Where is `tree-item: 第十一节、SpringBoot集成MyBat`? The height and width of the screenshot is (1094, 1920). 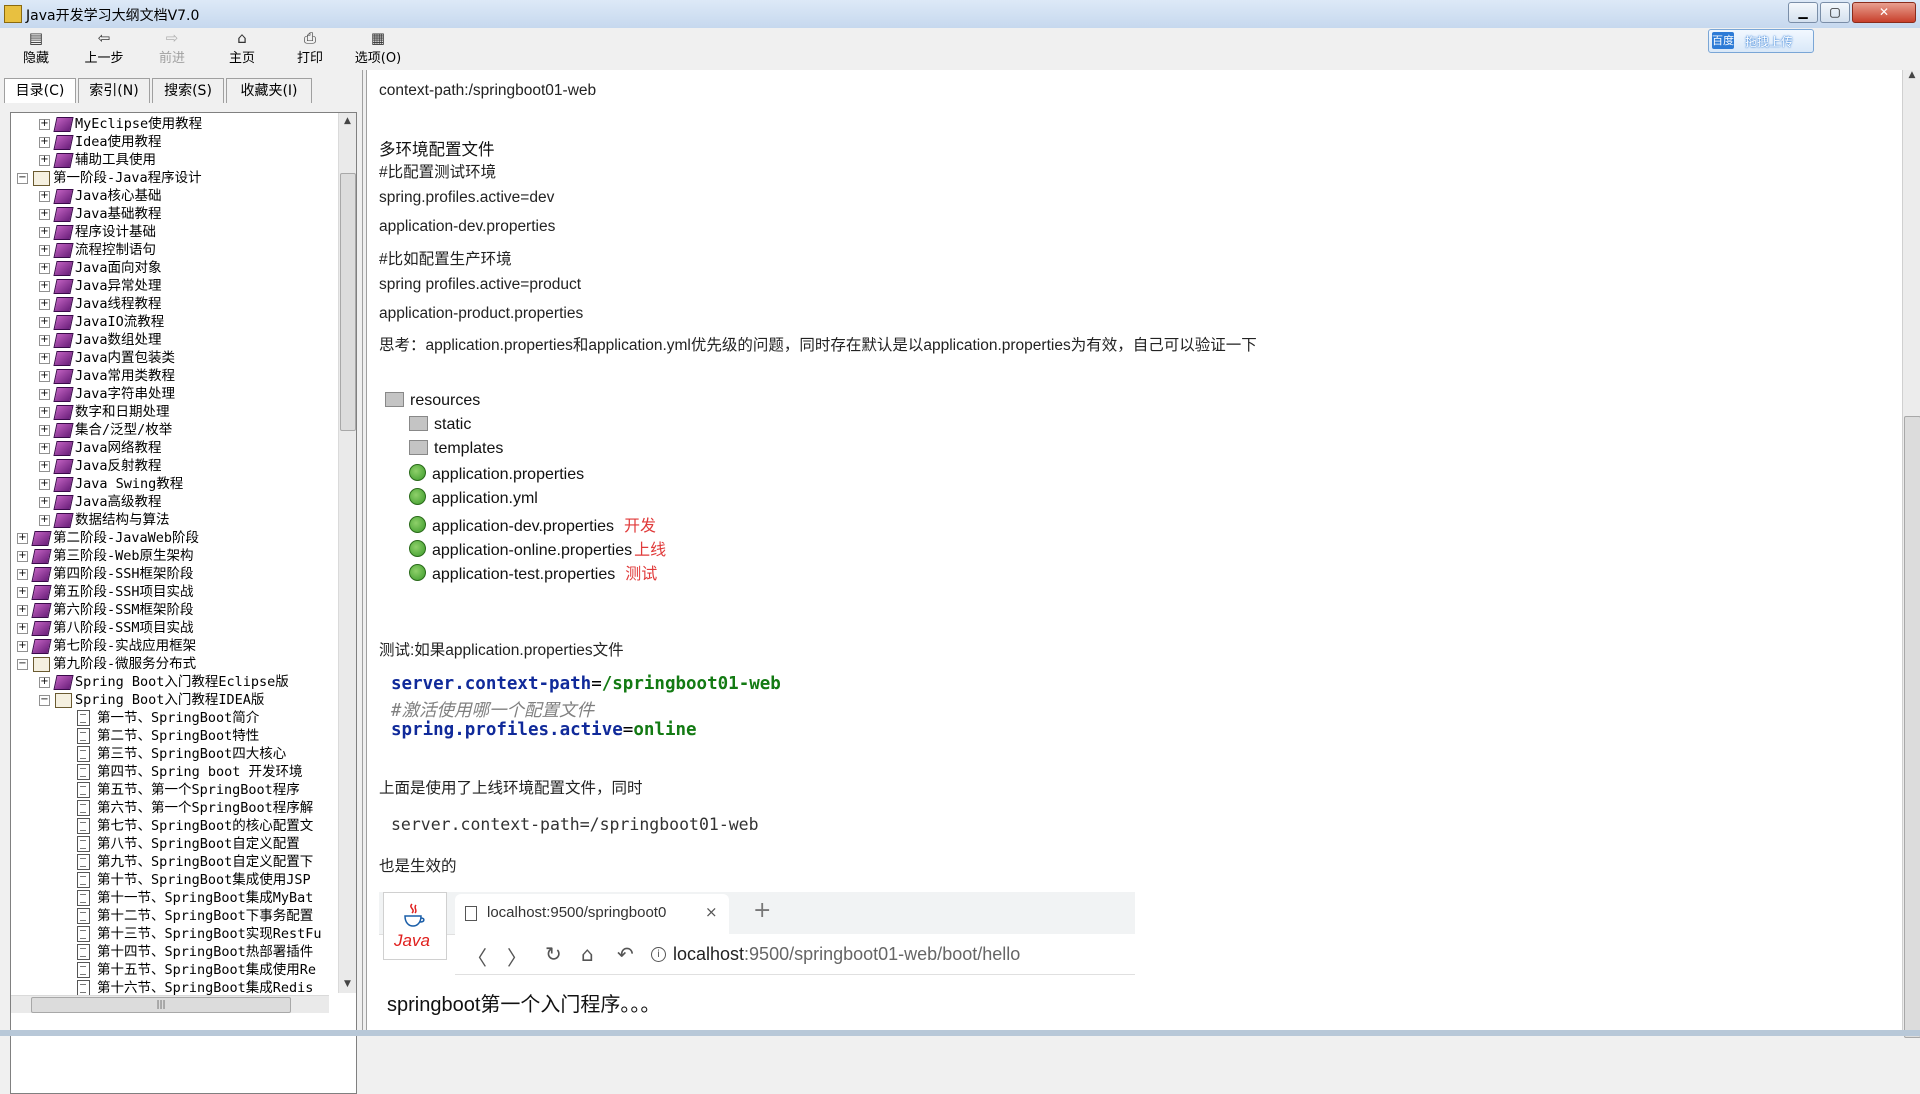
tree-item: 第十一节、SpringBoot集成MyBat is located at coordinates (170, 898).